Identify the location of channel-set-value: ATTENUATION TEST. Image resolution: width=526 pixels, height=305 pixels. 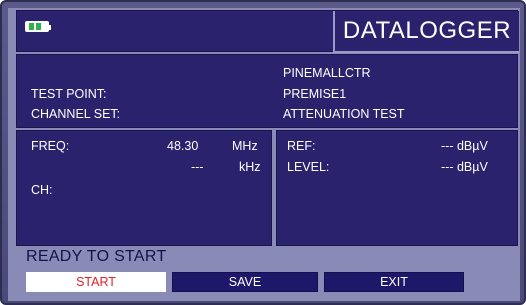
(344, 114).